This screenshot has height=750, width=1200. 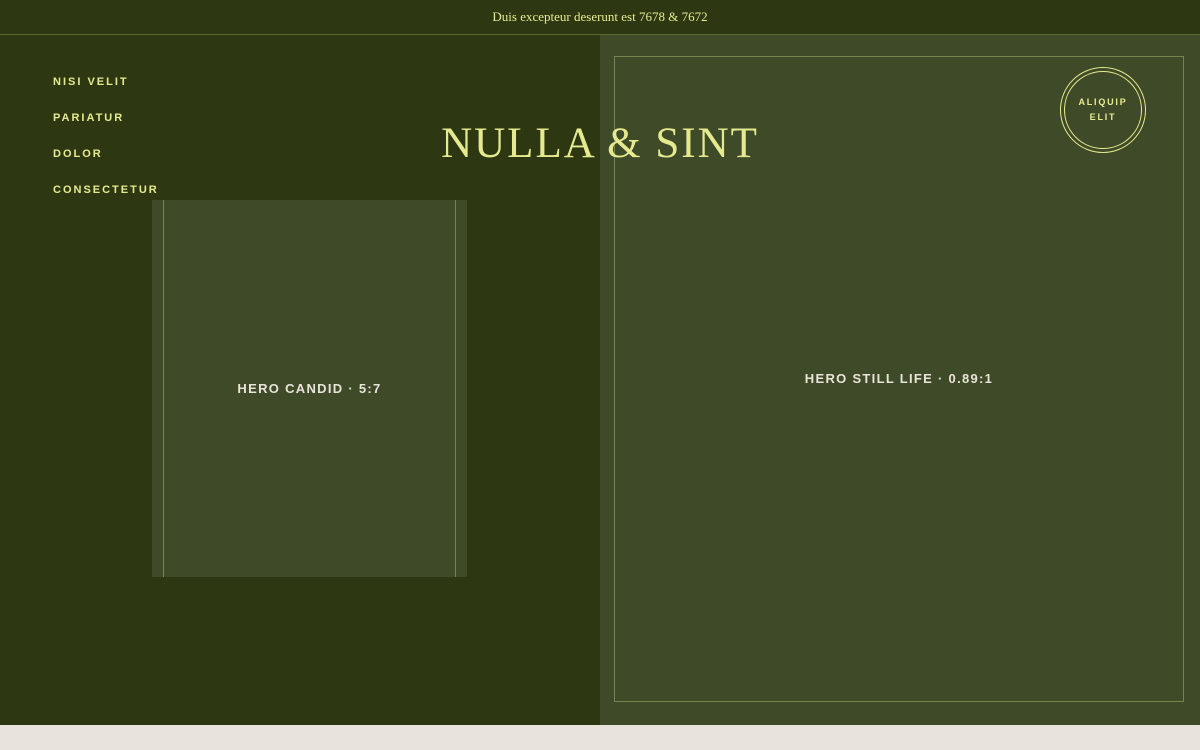 I want to click on badge-line-2: ELIT, so click(x=1103, y=117).